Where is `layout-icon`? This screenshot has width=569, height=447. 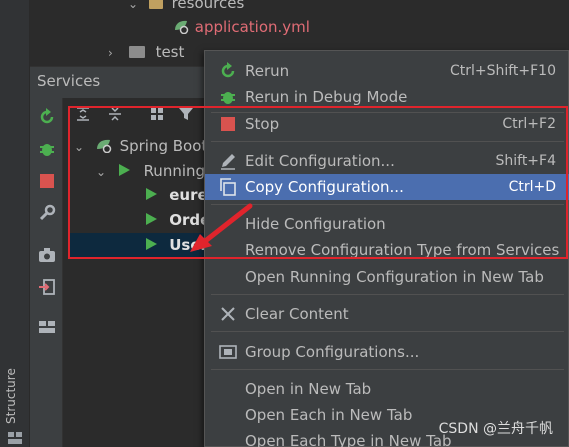 layout-icon is located at coordinates (47, 327).